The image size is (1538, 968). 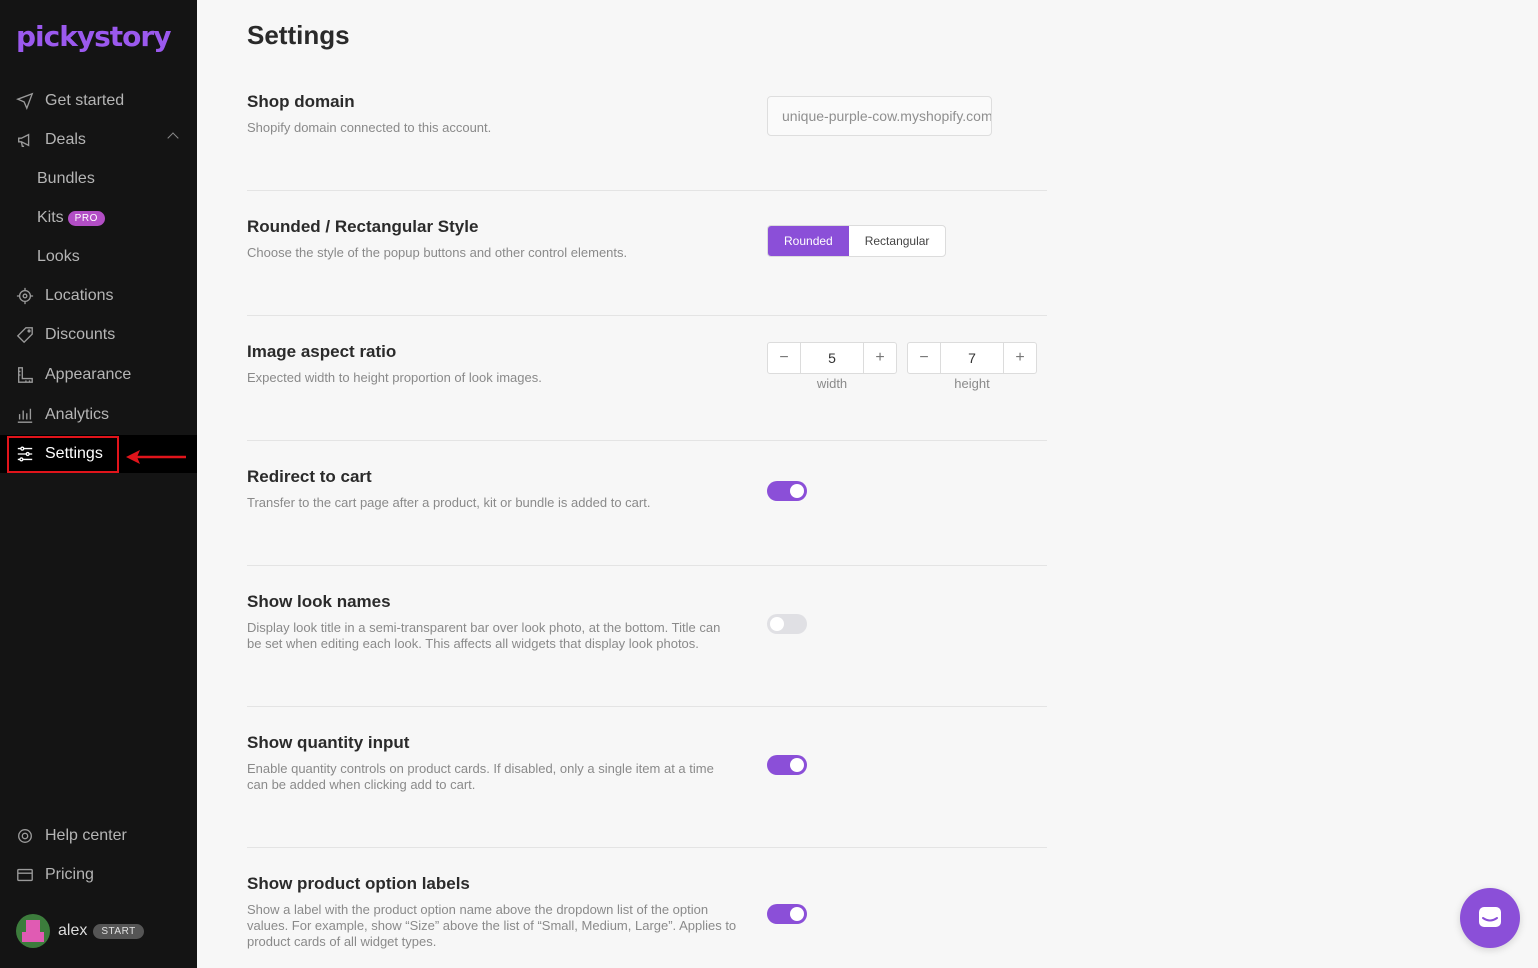 I want to click on sidebar-item-label: Kits, so click(x=50, y=217).